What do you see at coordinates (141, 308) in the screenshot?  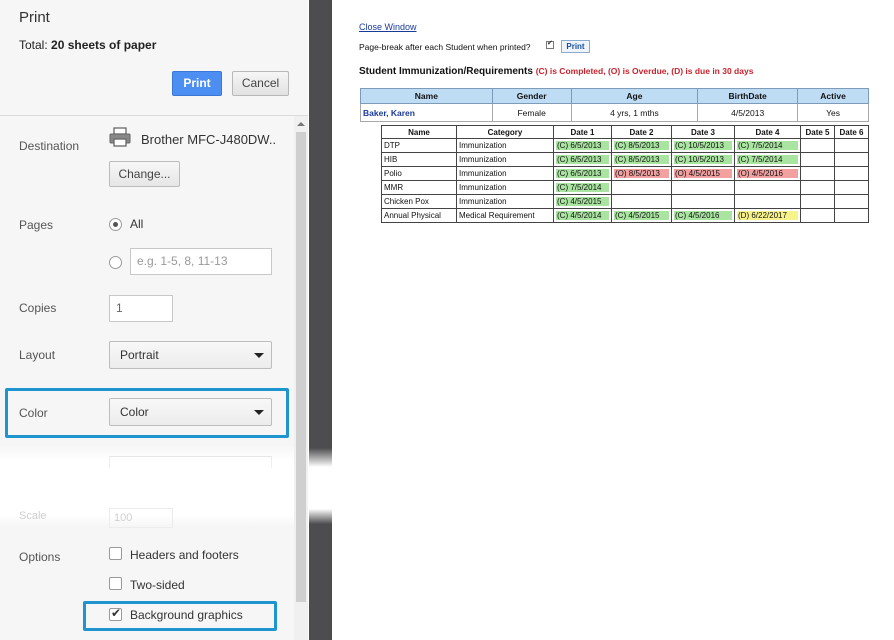 I see `copies-input: 1` at bounding box center [141, 308].